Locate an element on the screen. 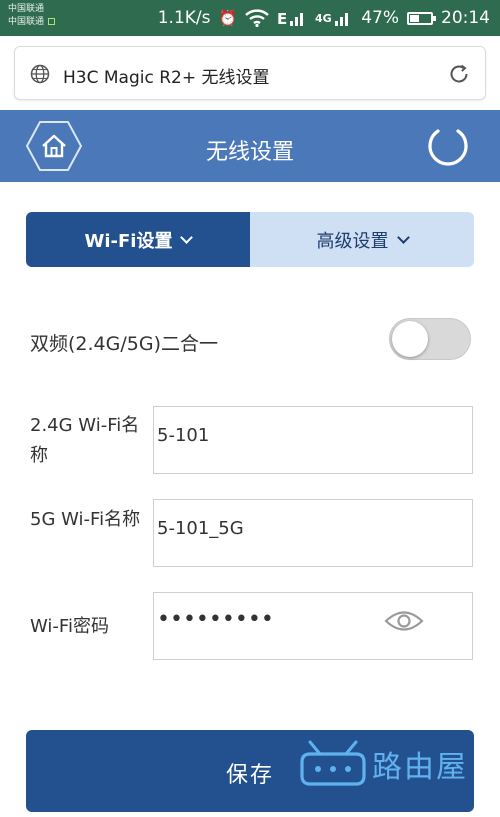 The height and width of the screenshot is (817, 500). dual-band-toggle is located at coordinates (430, 339).